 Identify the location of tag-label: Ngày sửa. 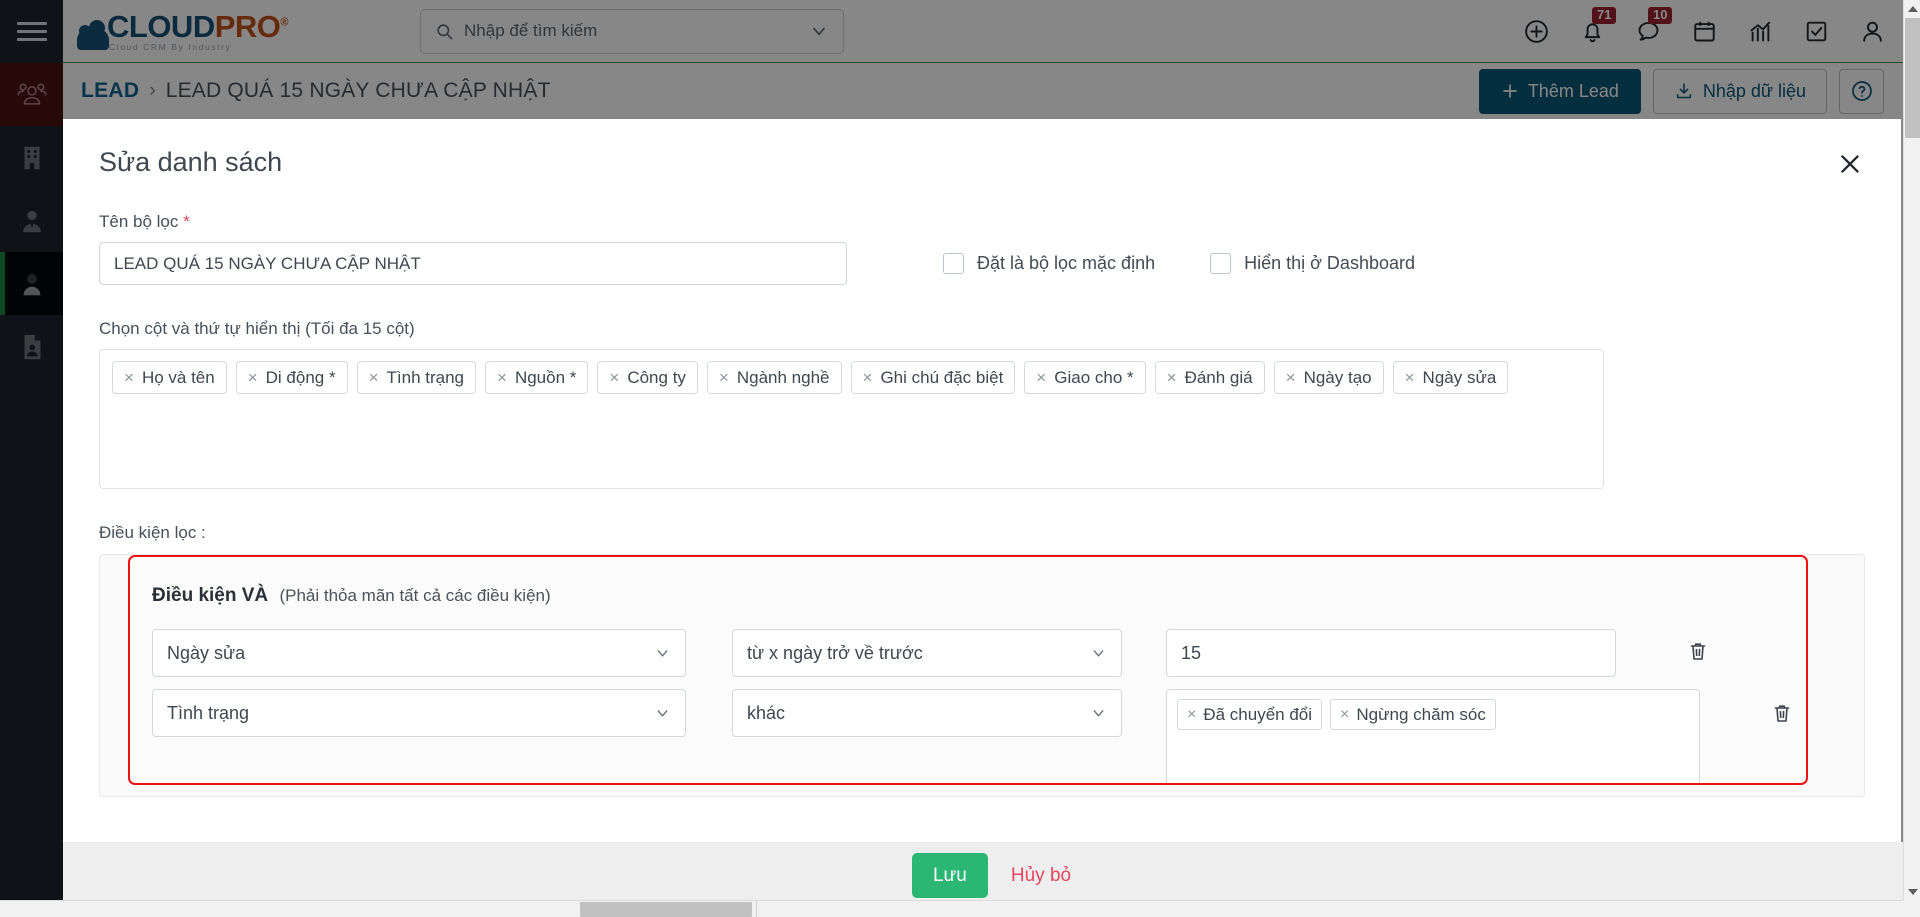
(1459, 377).